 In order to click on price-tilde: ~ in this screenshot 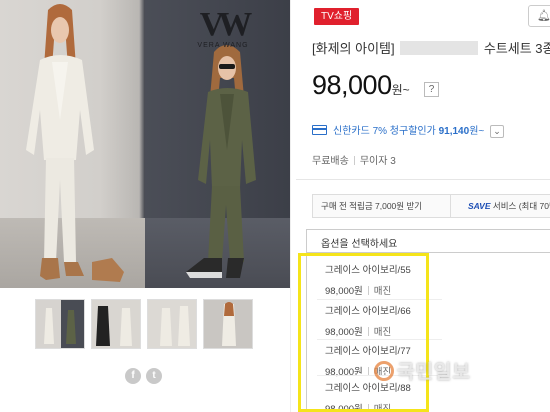, I will do `click(406, 90)`.